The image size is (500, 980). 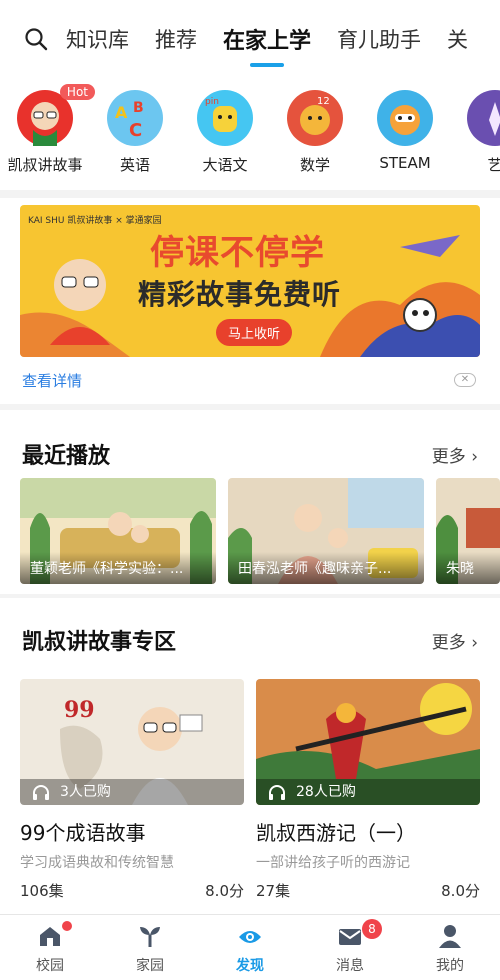 What do you see at coordinates (95, 221) in the screenshot?
I see `banner-brand-text: KAI SHU 凯叔讲故事 × 掌通家园` at bounding box center [95, 221].